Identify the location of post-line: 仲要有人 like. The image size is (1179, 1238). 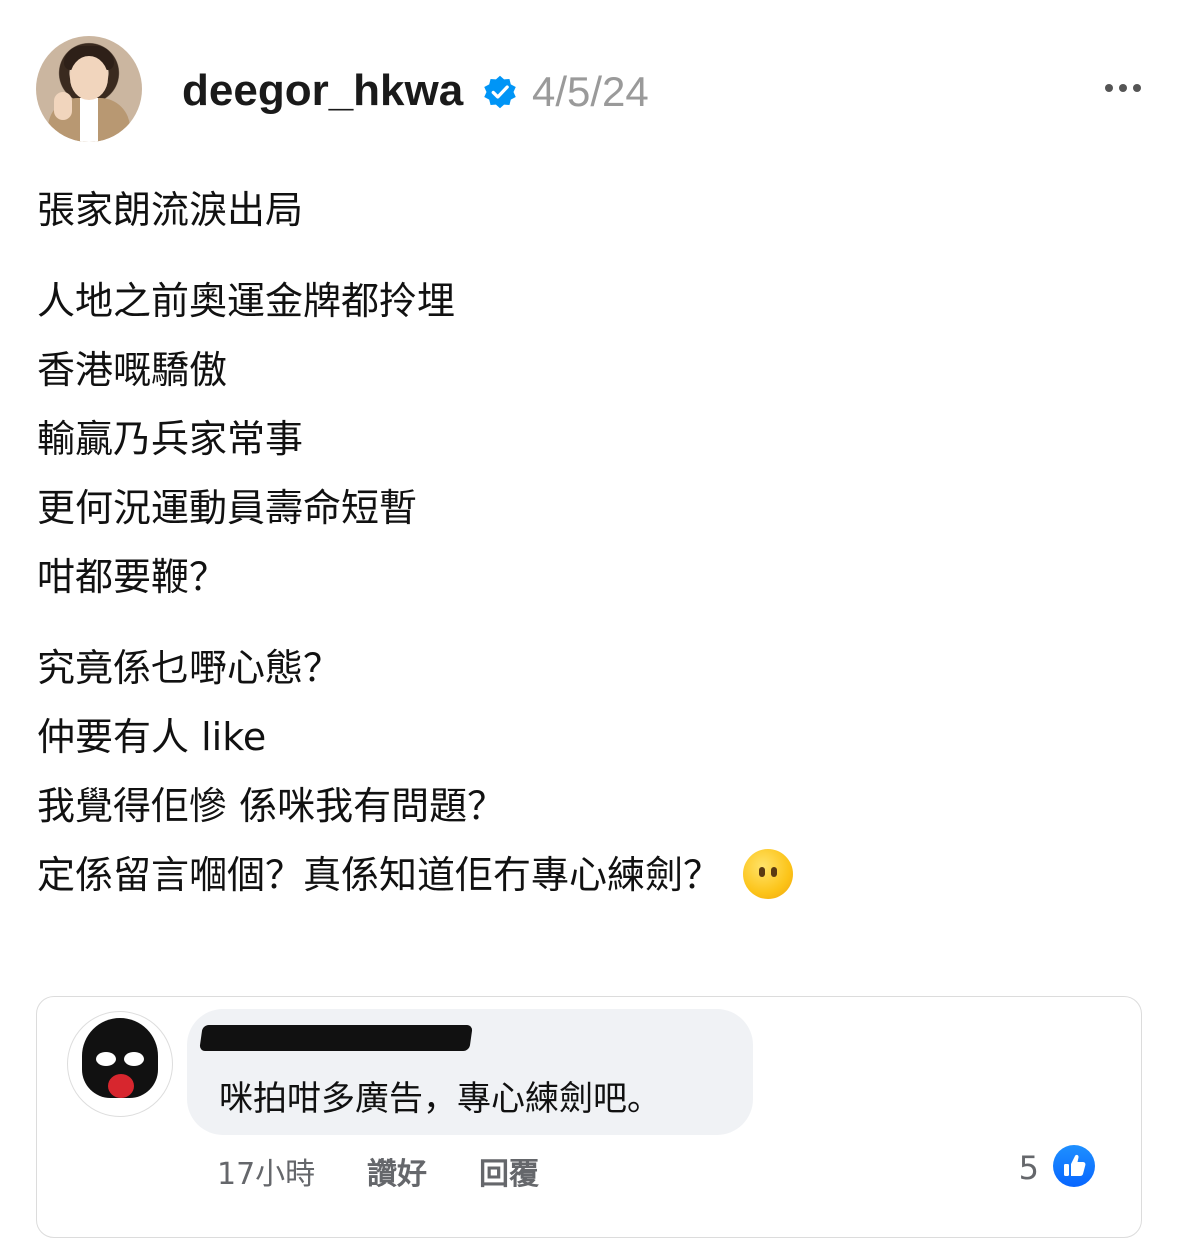
(152, 737).